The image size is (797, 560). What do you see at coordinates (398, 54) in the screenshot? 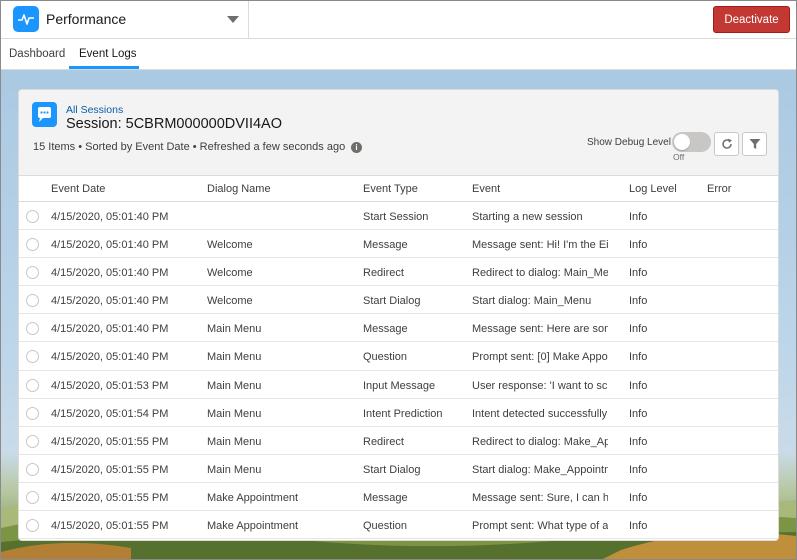
I see `tab-bar: Dashboard Event Logs` at bounding box center [398, 54].